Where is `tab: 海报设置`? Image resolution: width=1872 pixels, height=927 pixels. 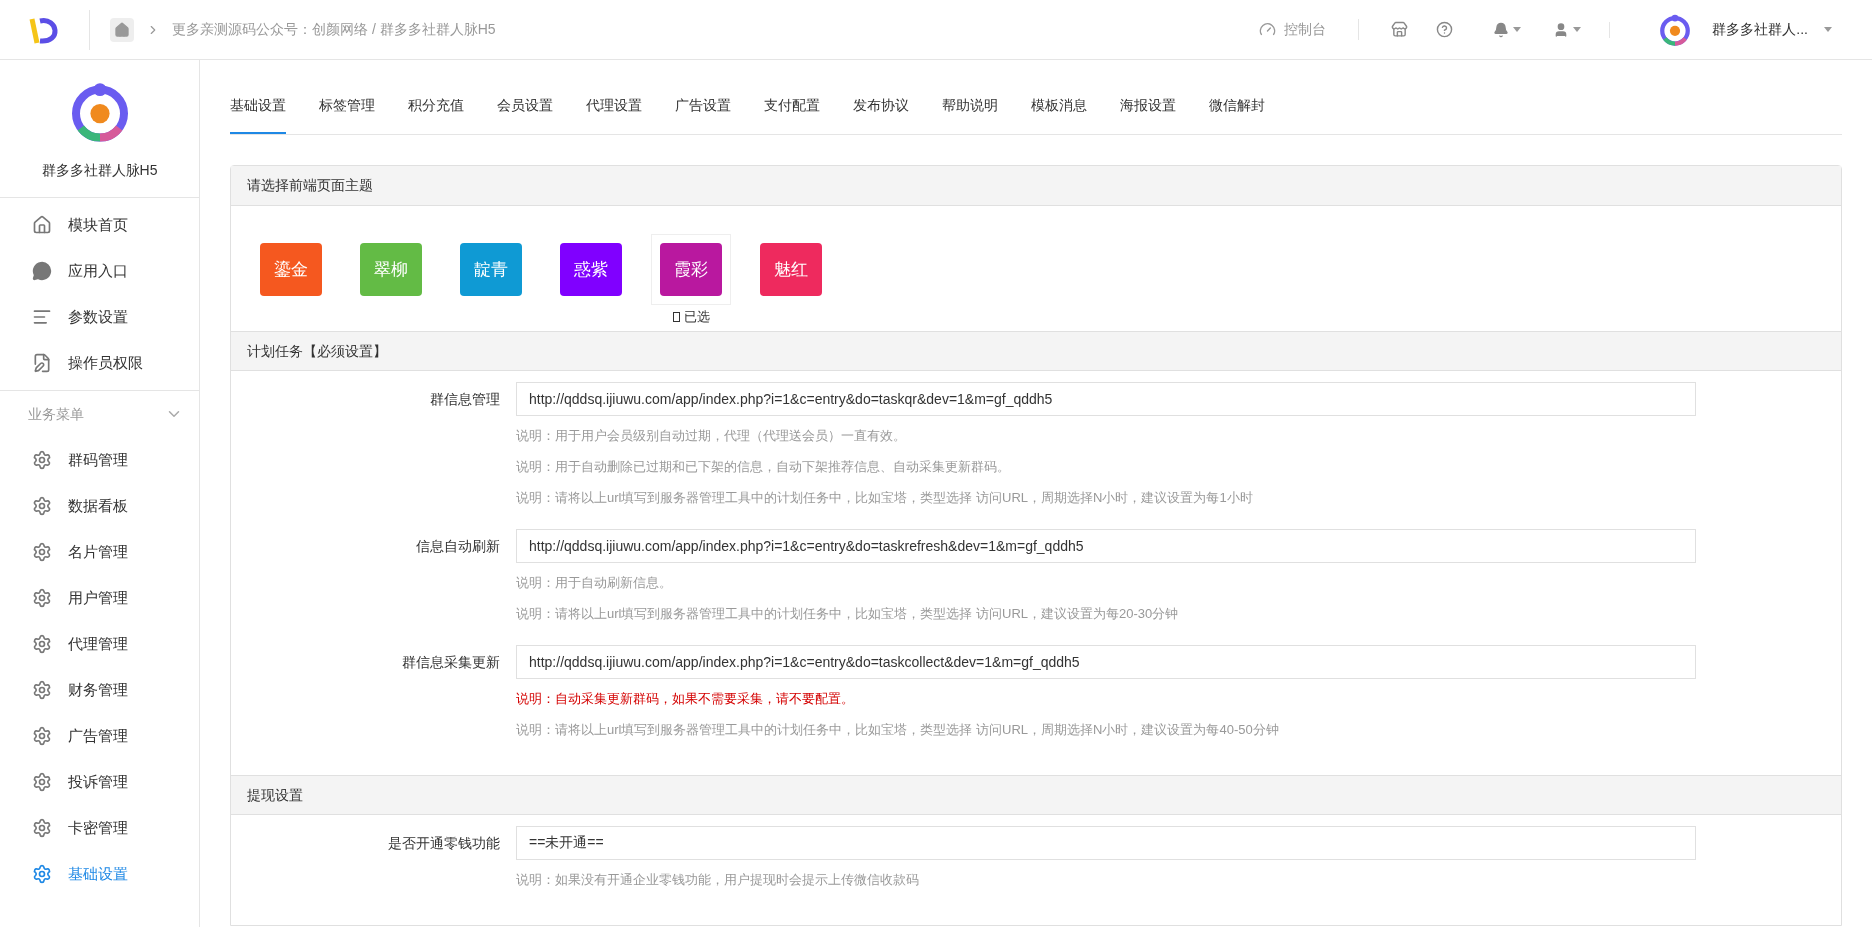 tab: 海报设置 is located at coordinates (1148, 114).